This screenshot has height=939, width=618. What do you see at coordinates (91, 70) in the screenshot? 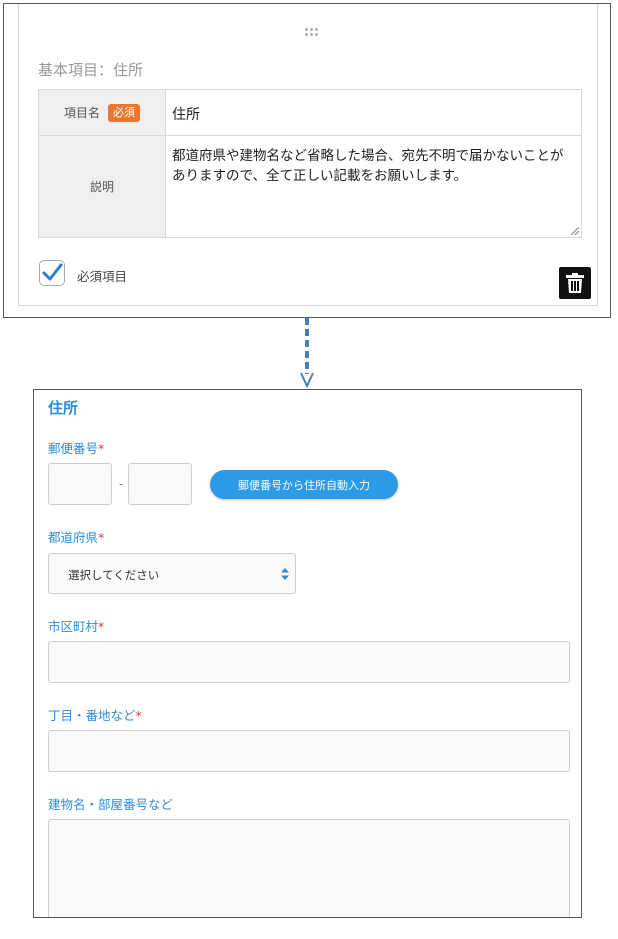
I see `section-title: 基本項目：住所` at bounding box center [91, 70].